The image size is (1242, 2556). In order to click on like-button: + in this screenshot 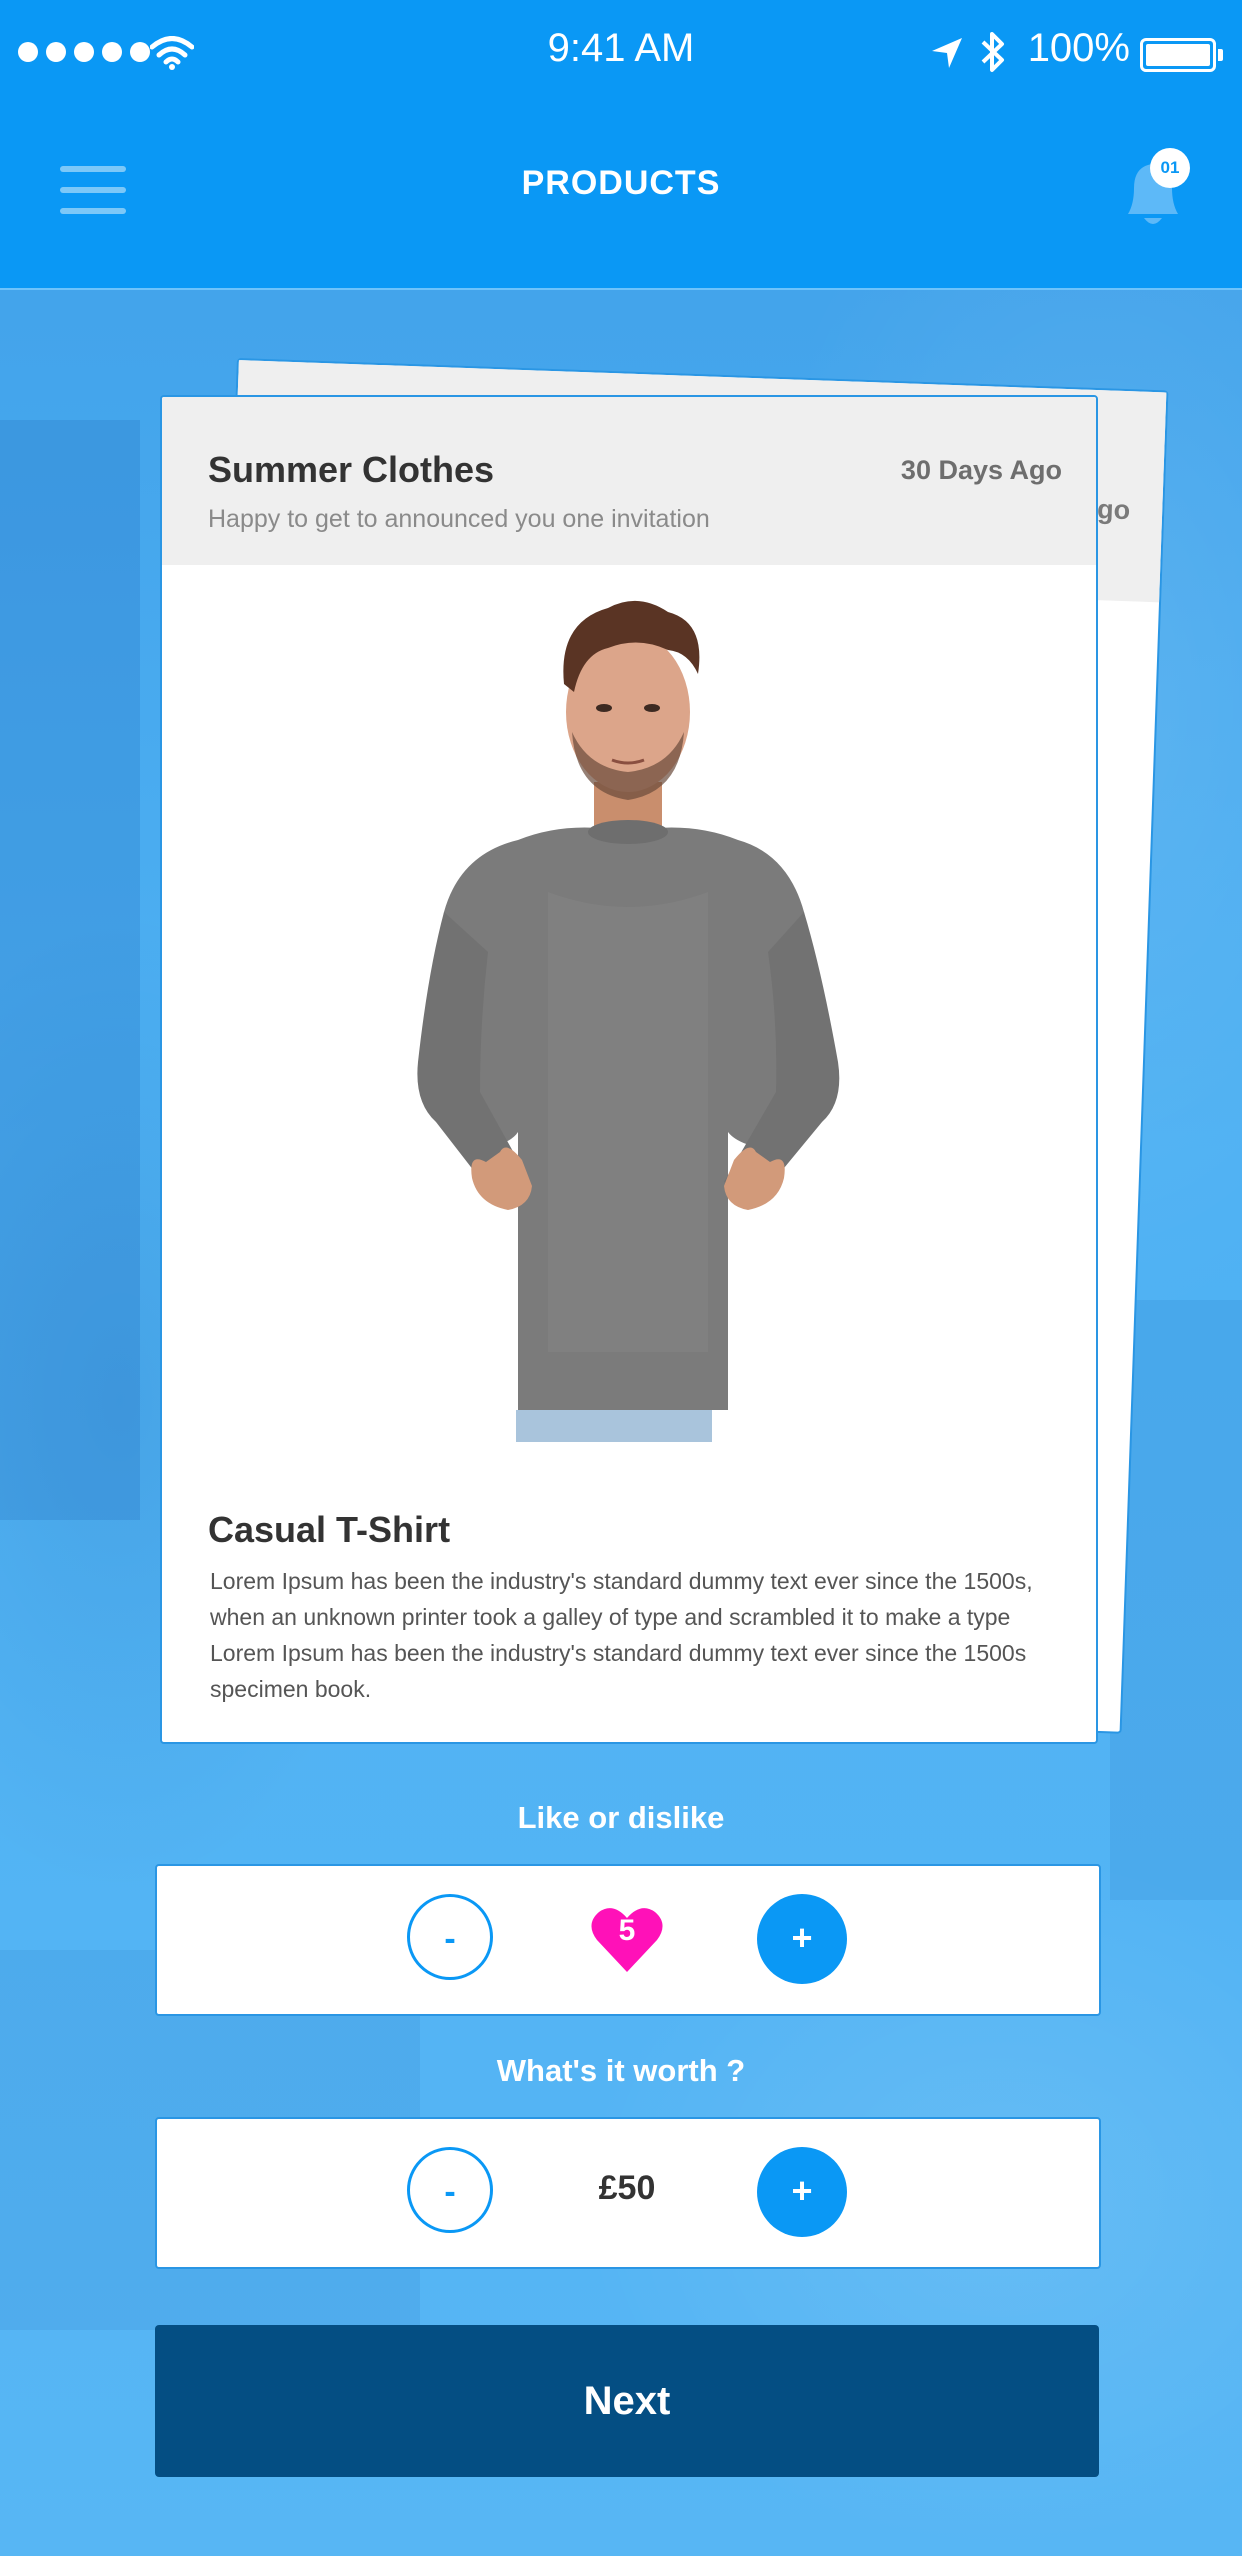, I will do `click(802, 1939)`.